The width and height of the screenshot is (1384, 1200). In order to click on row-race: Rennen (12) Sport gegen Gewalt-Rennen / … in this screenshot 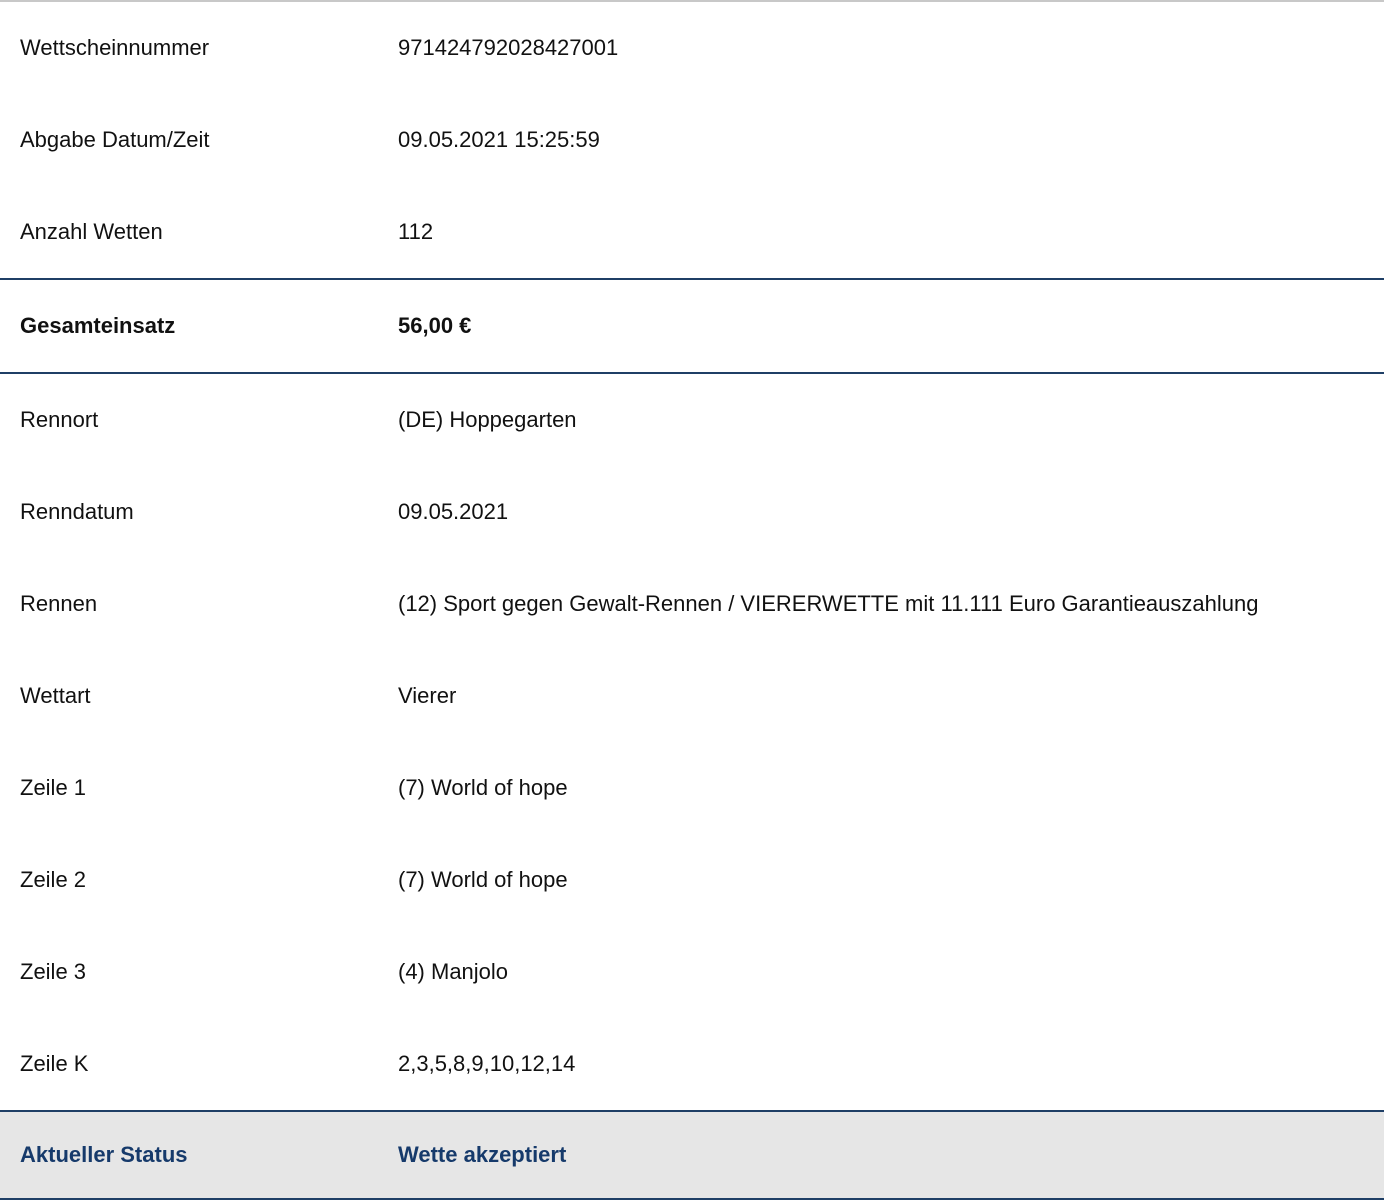, I will do `click(692, 604)`.